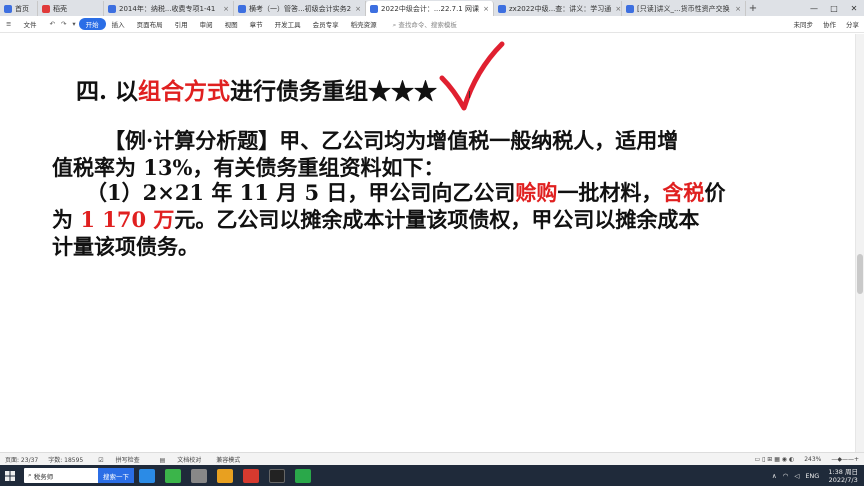 This screenshot has height=486, width=864. What do you see at coordinates (786, 476) in the screenshot?
I see `network-icon: ◠` at bounding box center [786, 476].